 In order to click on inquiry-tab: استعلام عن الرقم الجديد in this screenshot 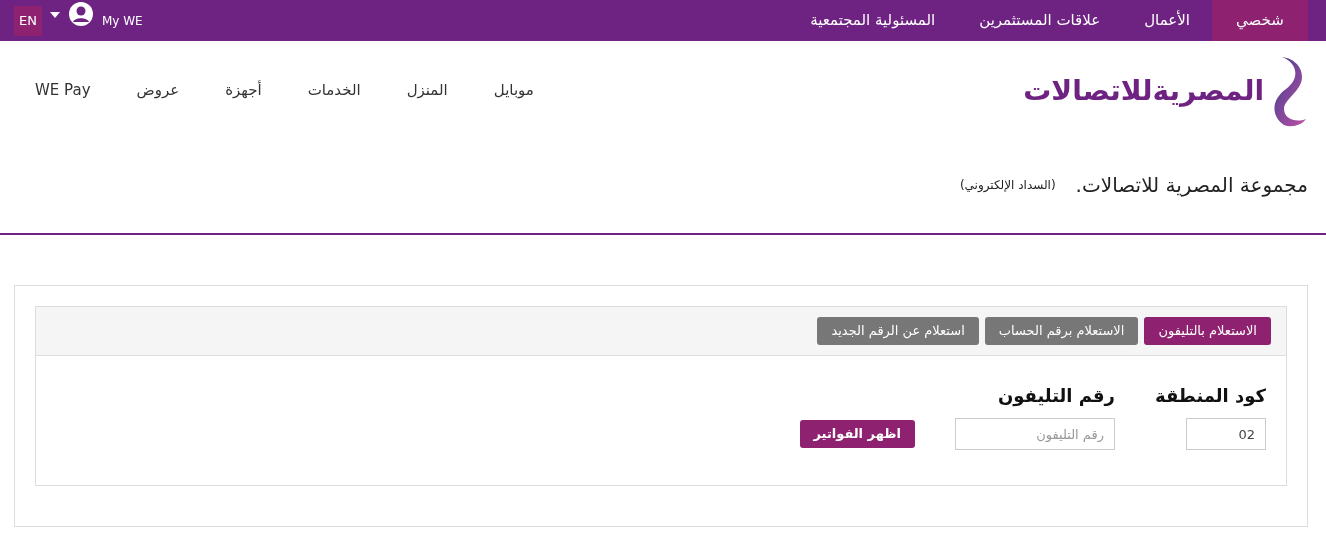, I will do `click(898, 331)`.